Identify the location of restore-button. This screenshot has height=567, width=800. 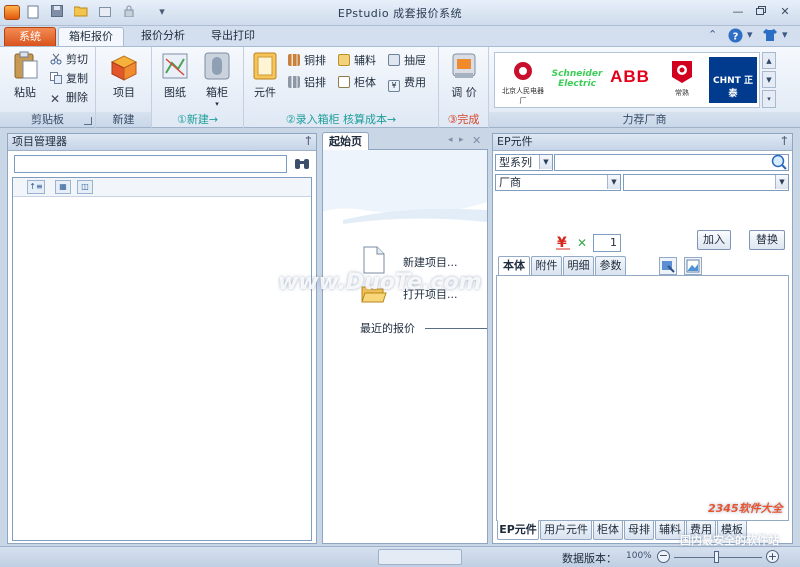
(761, 12).